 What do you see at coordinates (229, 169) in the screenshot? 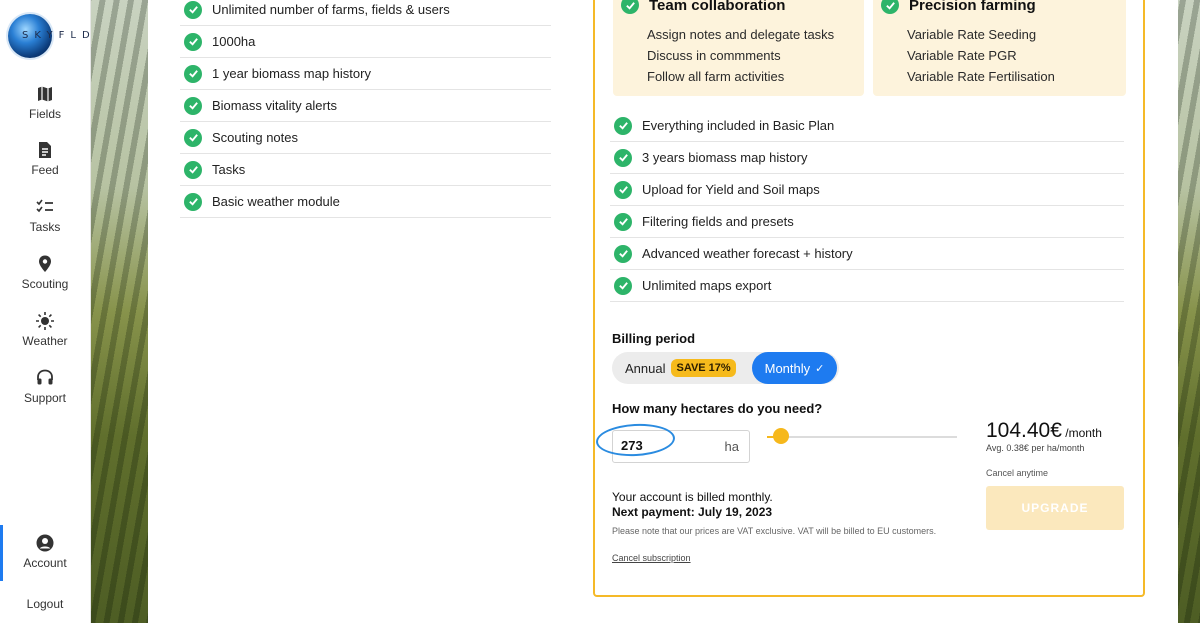
I see `feature-label: Tasks` at bounding box center [229, 169].